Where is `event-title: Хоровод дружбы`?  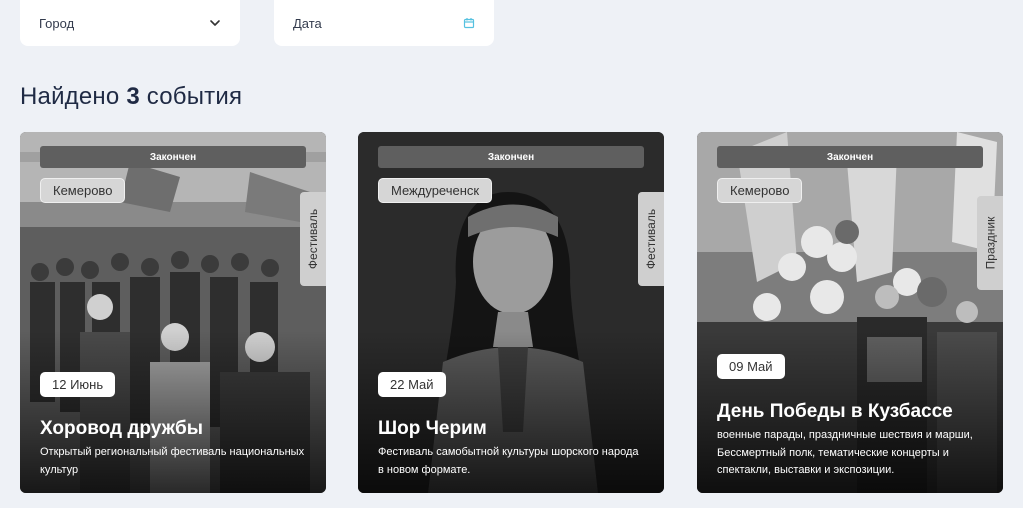 event-title: Хоровод дружбы is located at coordinates (176, 429).